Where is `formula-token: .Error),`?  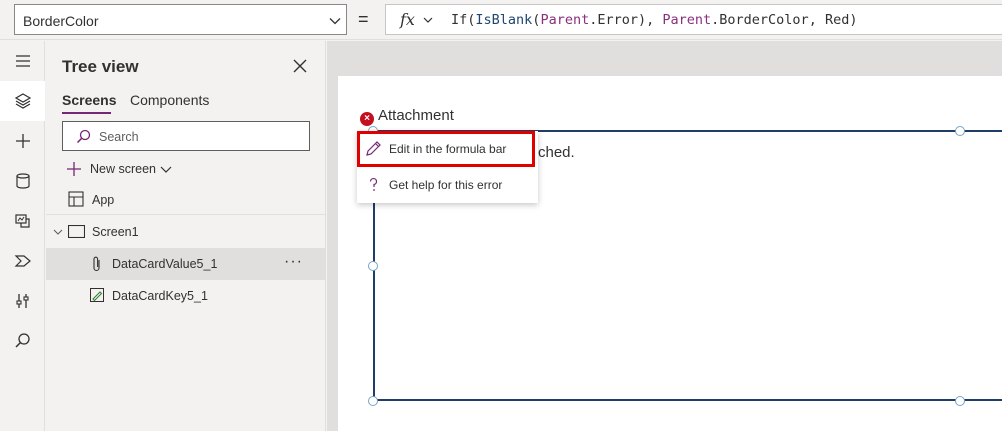
formula-token: .Error), is located at coordinates (626, 20).